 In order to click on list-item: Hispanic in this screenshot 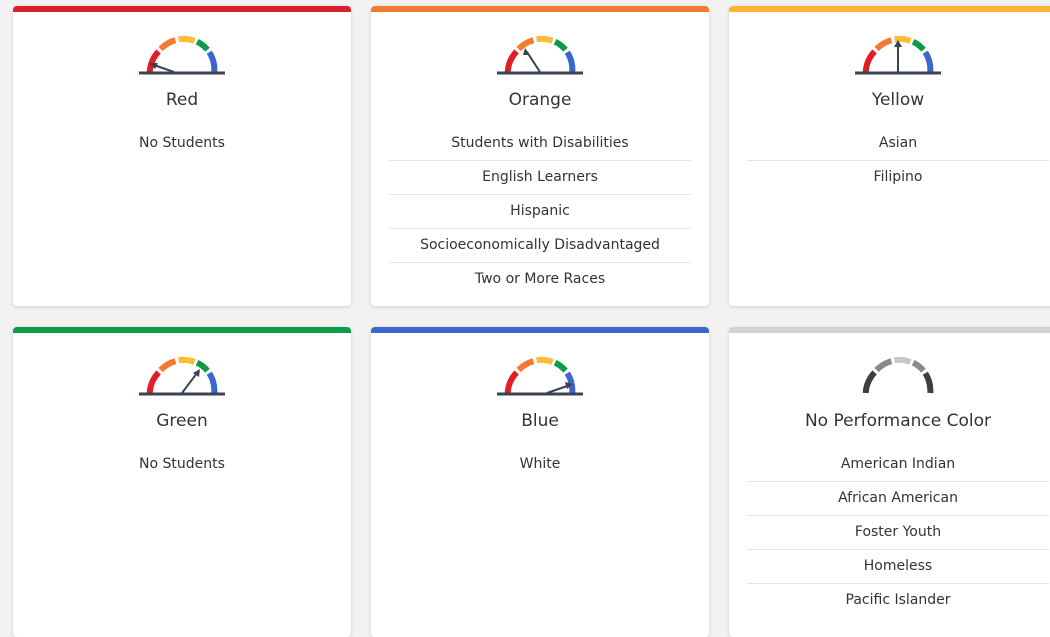, I will do `click(540, 211)`.